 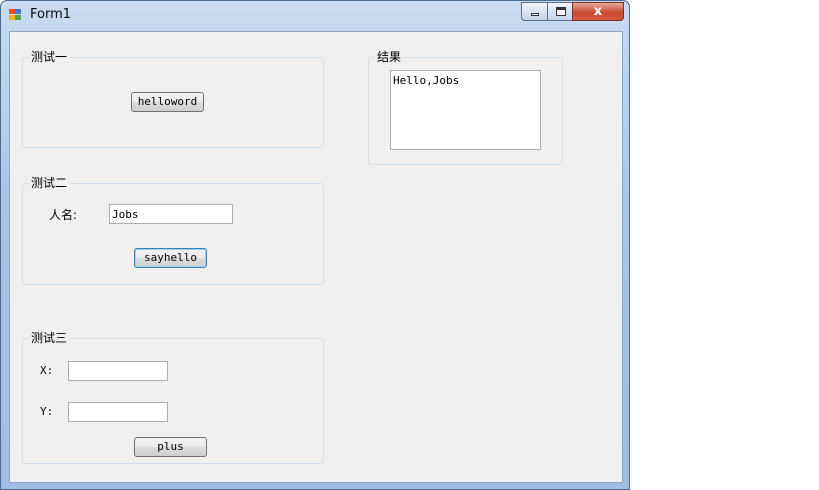 What do you see at coordinates (49, 337) in the screenshot?
I see `group-test3-title: 测试三` at bounding box center [49, 337].